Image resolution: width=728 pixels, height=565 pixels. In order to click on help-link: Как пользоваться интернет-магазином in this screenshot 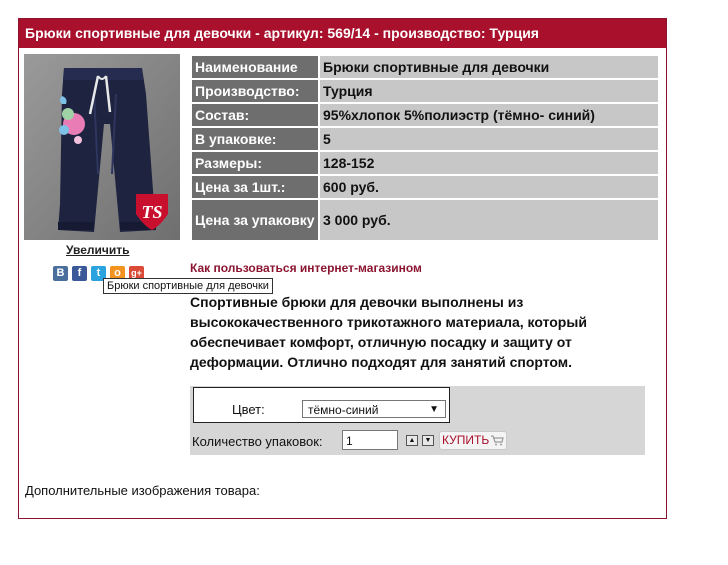, I will do `click(306, 268)`.